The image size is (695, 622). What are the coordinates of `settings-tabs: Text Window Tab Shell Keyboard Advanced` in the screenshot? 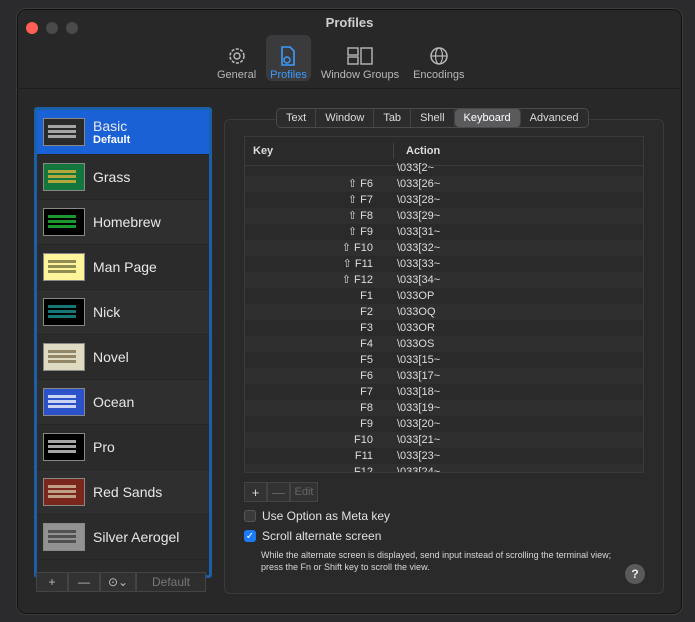 It's located at (432, 118).